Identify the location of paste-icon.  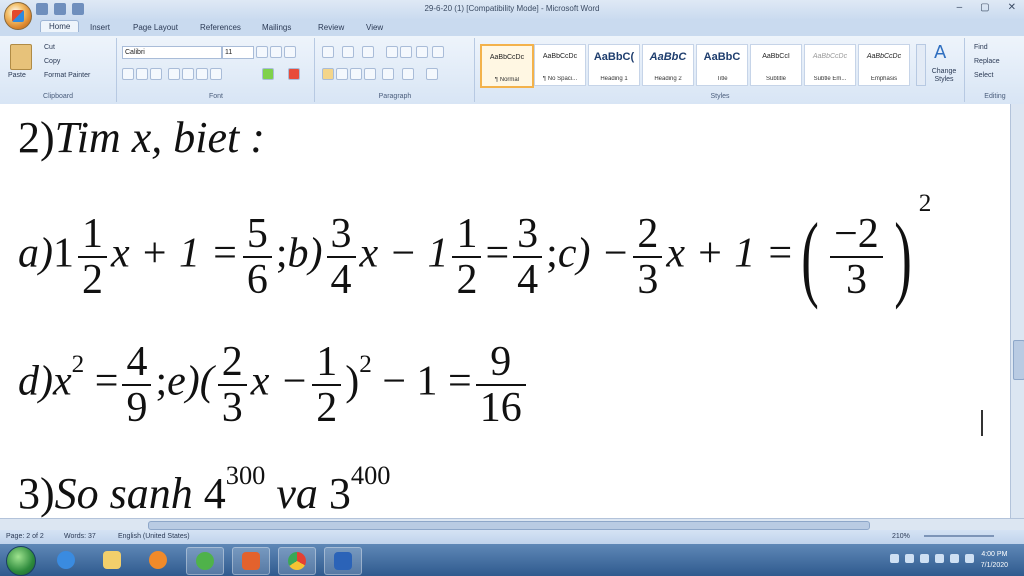
(21, 57).